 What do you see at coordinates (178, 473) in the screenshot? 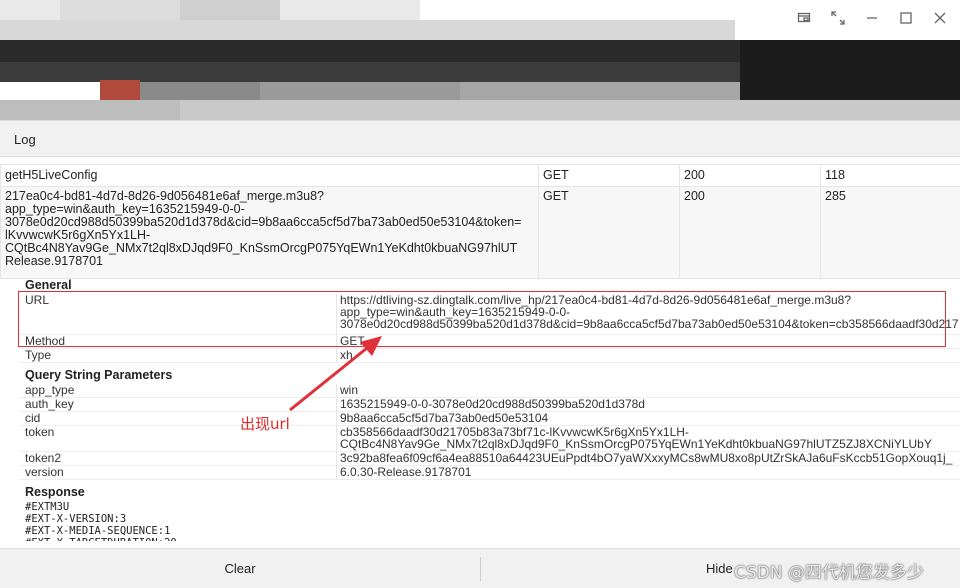
I see `query-key: version` at bounding box center [178, 473].